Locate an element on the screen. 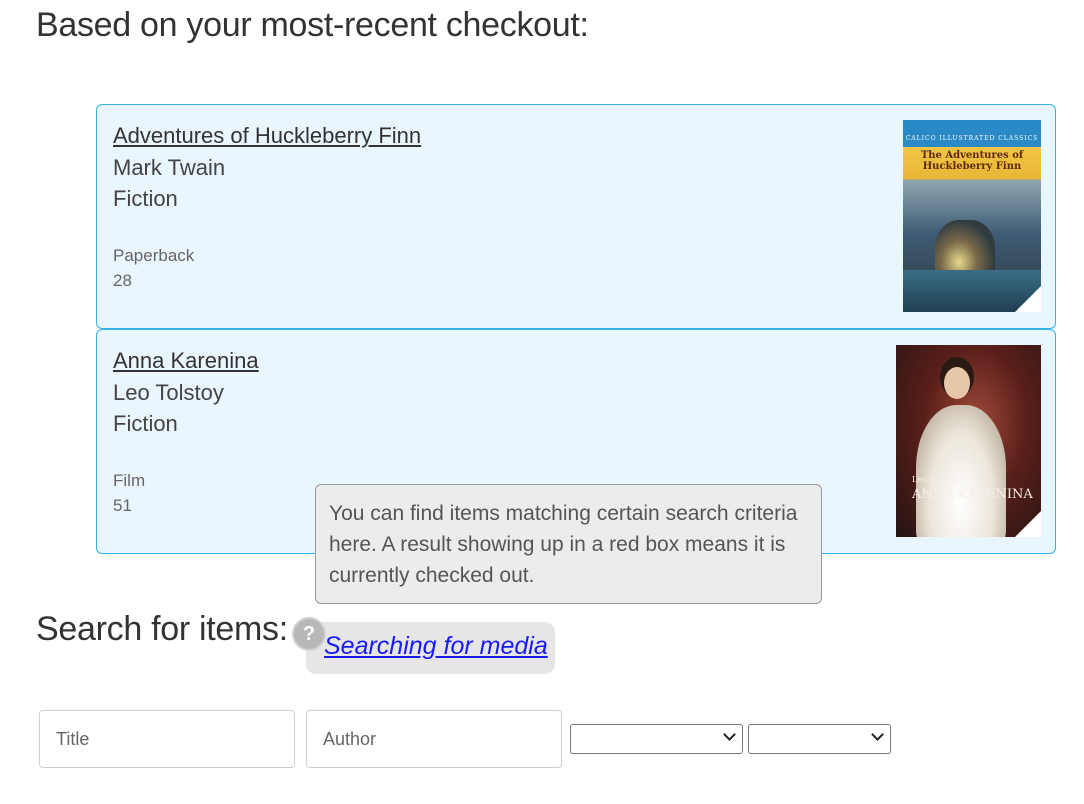  item-format: Film is located at coordinates (129, 480).